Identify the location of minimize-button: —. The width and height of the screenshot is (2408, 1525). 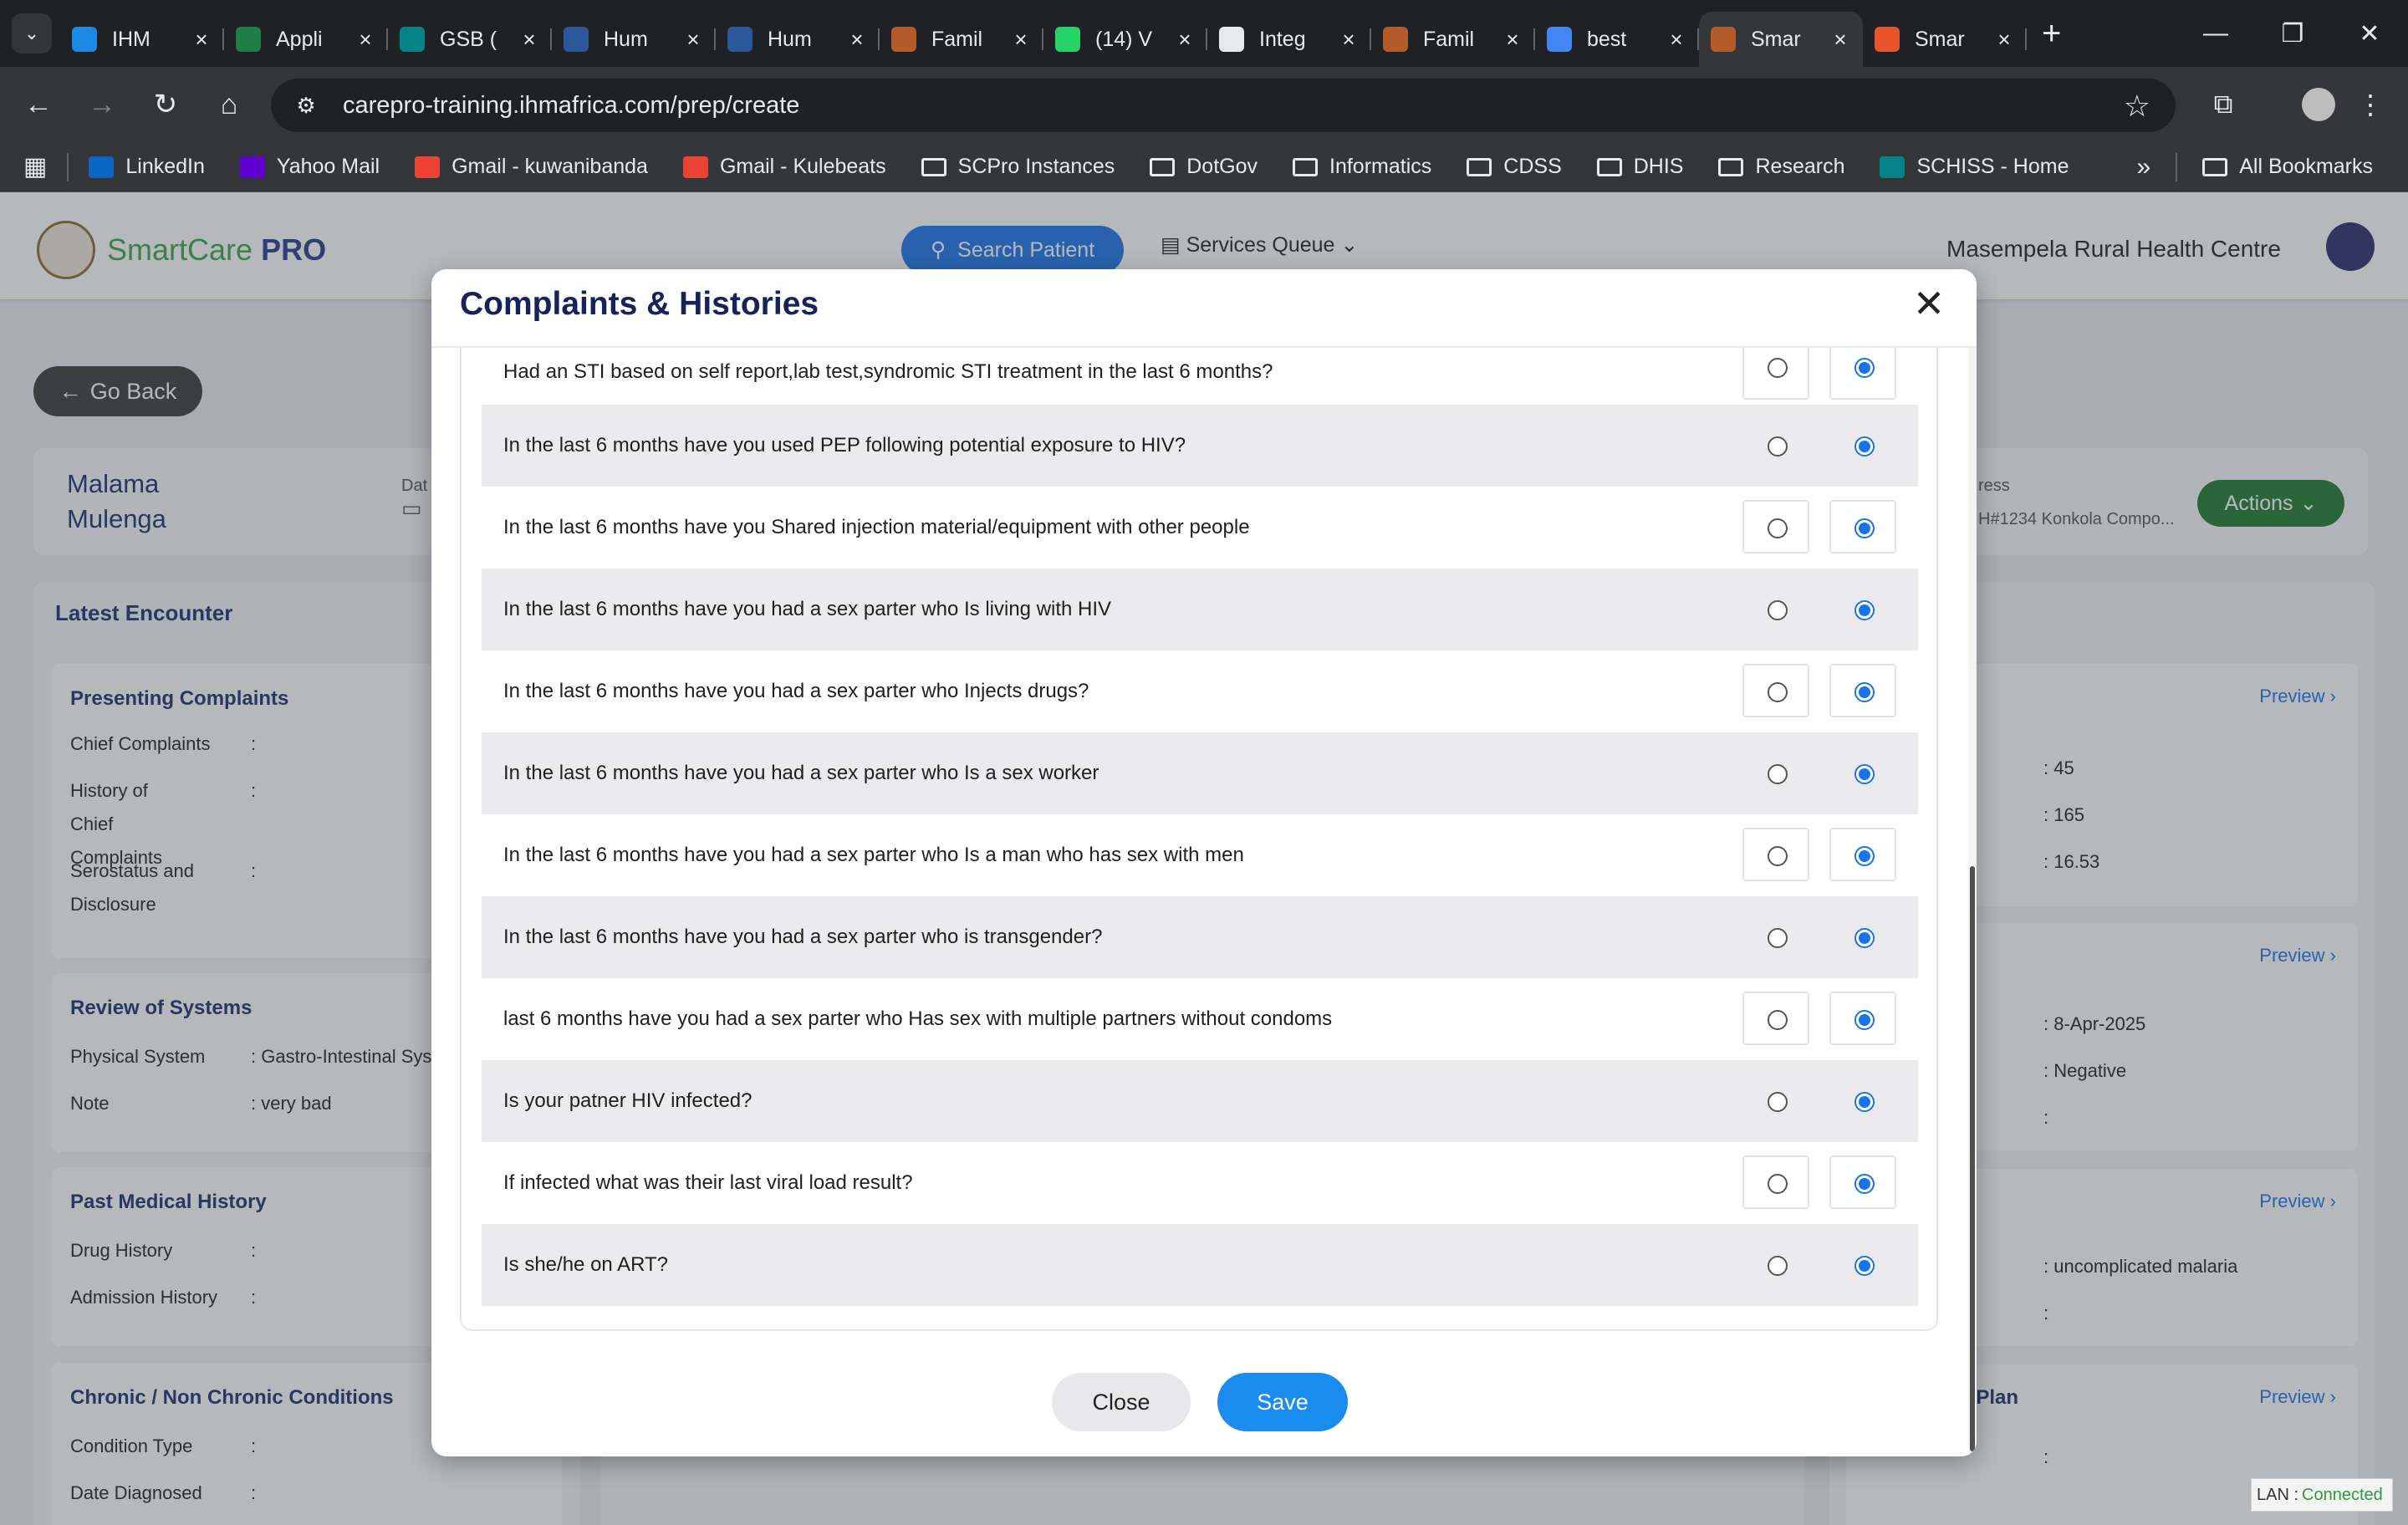
(2215, 33).